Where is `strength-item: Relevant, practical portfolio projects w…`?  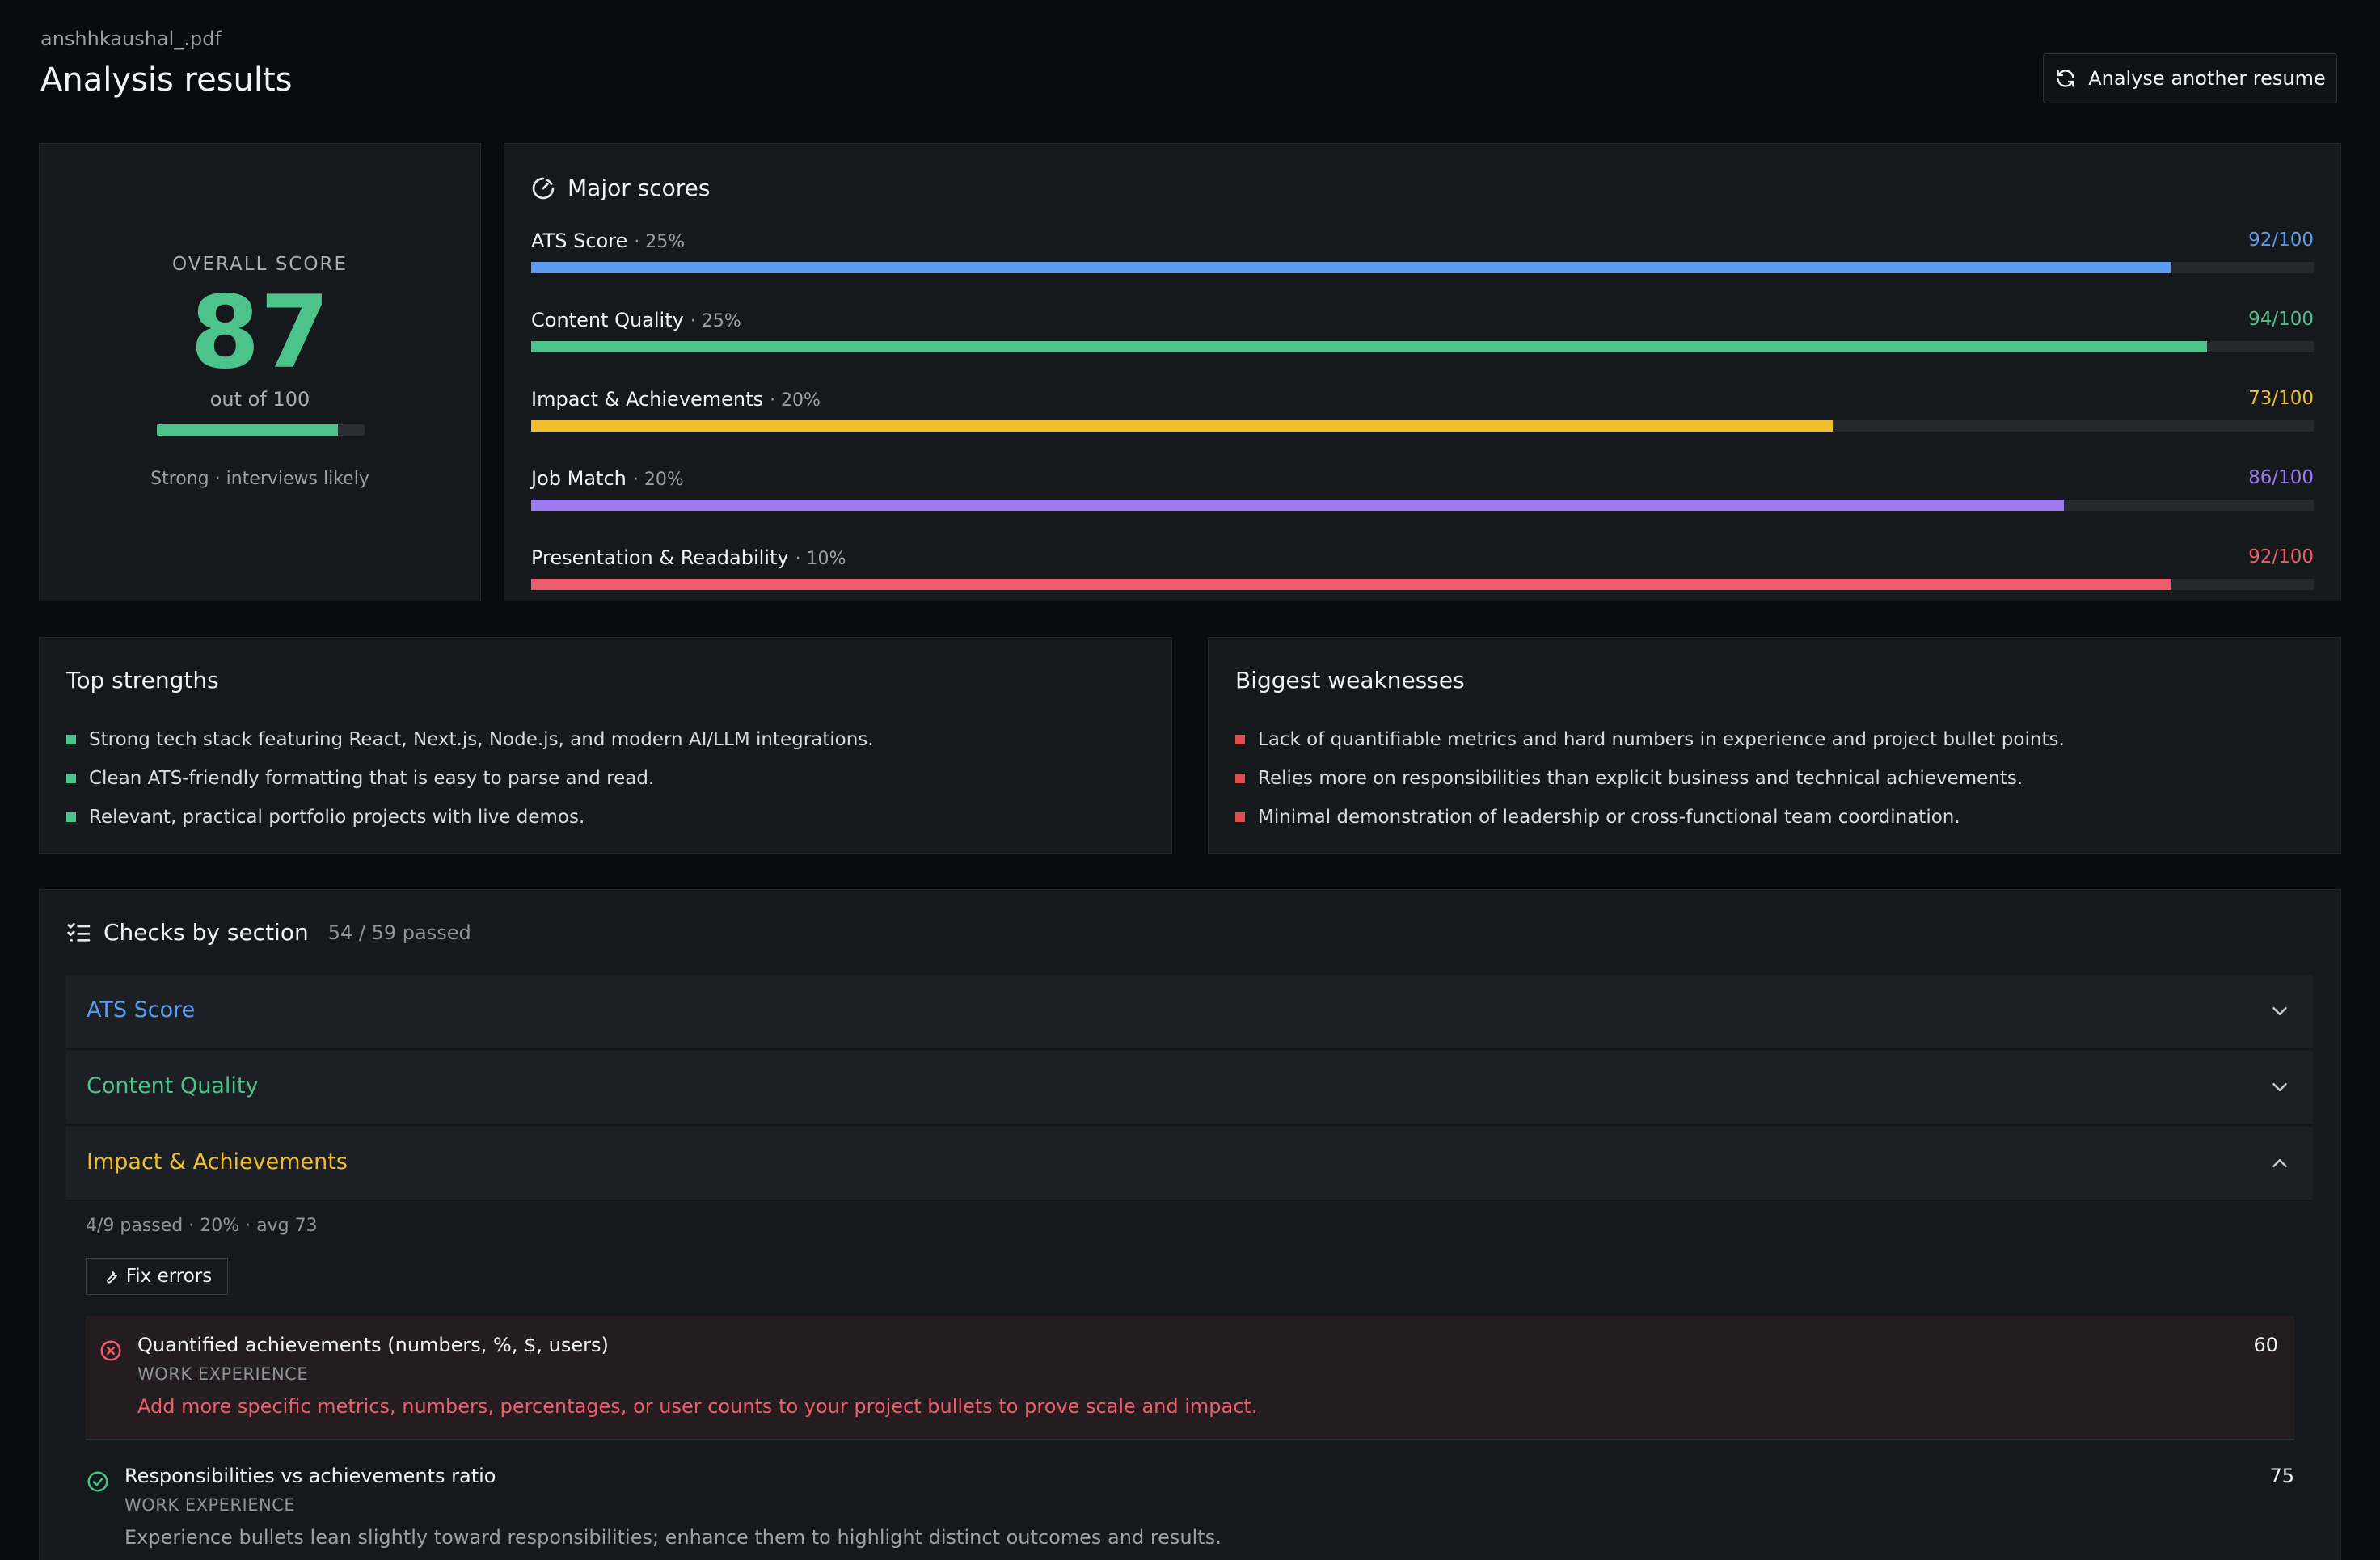
strength-item: Relevant, practical portfolio projects w… is located at coordinates (470, 817).